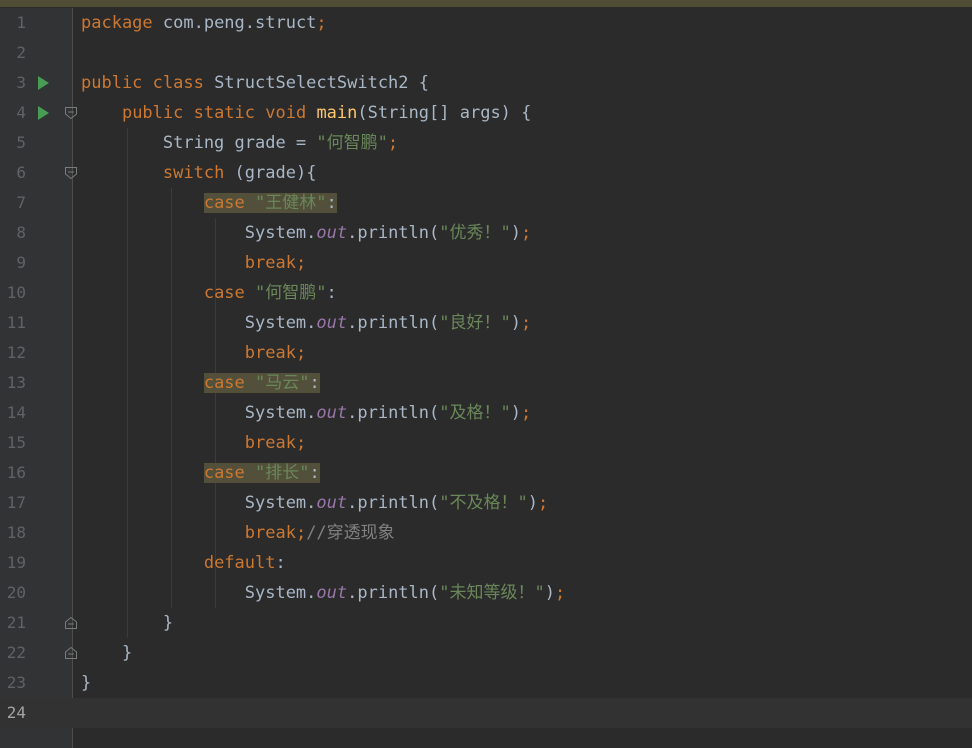  I want to click on code-text: System.out.println("及格！");, so click(306, 413).